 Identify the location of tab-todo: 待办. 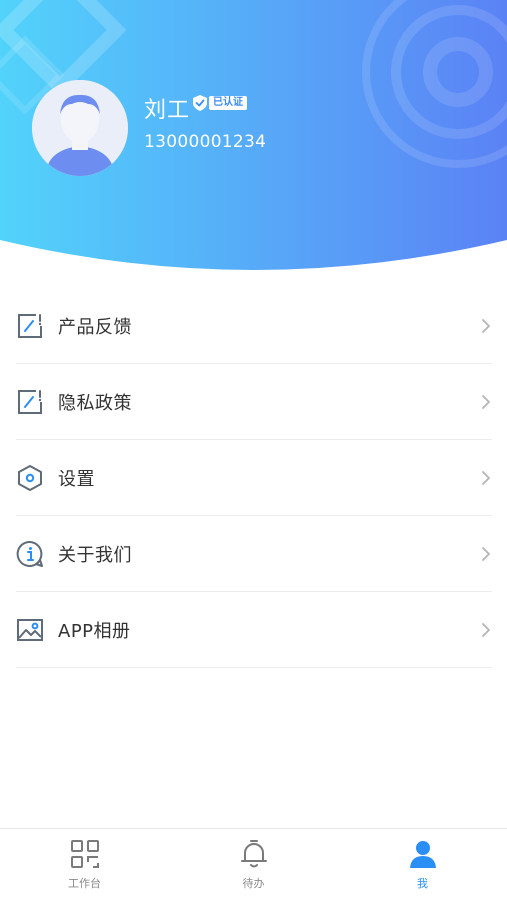
(253, 864).